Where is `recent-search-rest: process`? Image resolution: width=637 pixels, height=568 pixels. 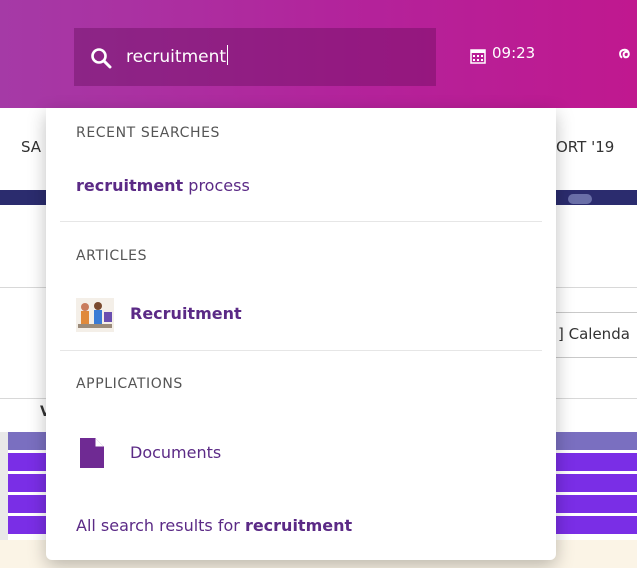 recent-search-rest: process is located at coordinates (216, 185).